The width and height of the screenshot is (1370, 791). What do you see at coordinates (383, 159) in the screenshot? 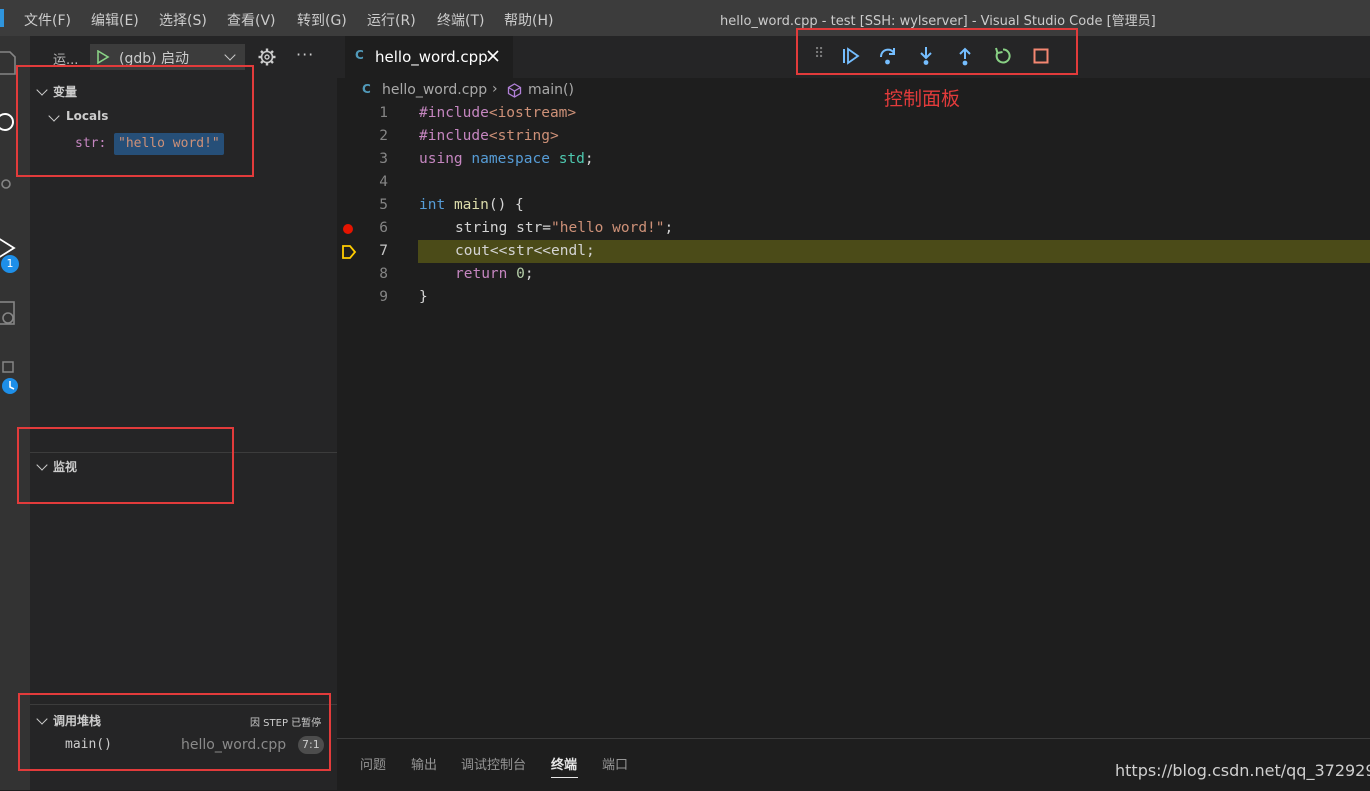
I see `line-number: 3` at bounding box center [383, 159].